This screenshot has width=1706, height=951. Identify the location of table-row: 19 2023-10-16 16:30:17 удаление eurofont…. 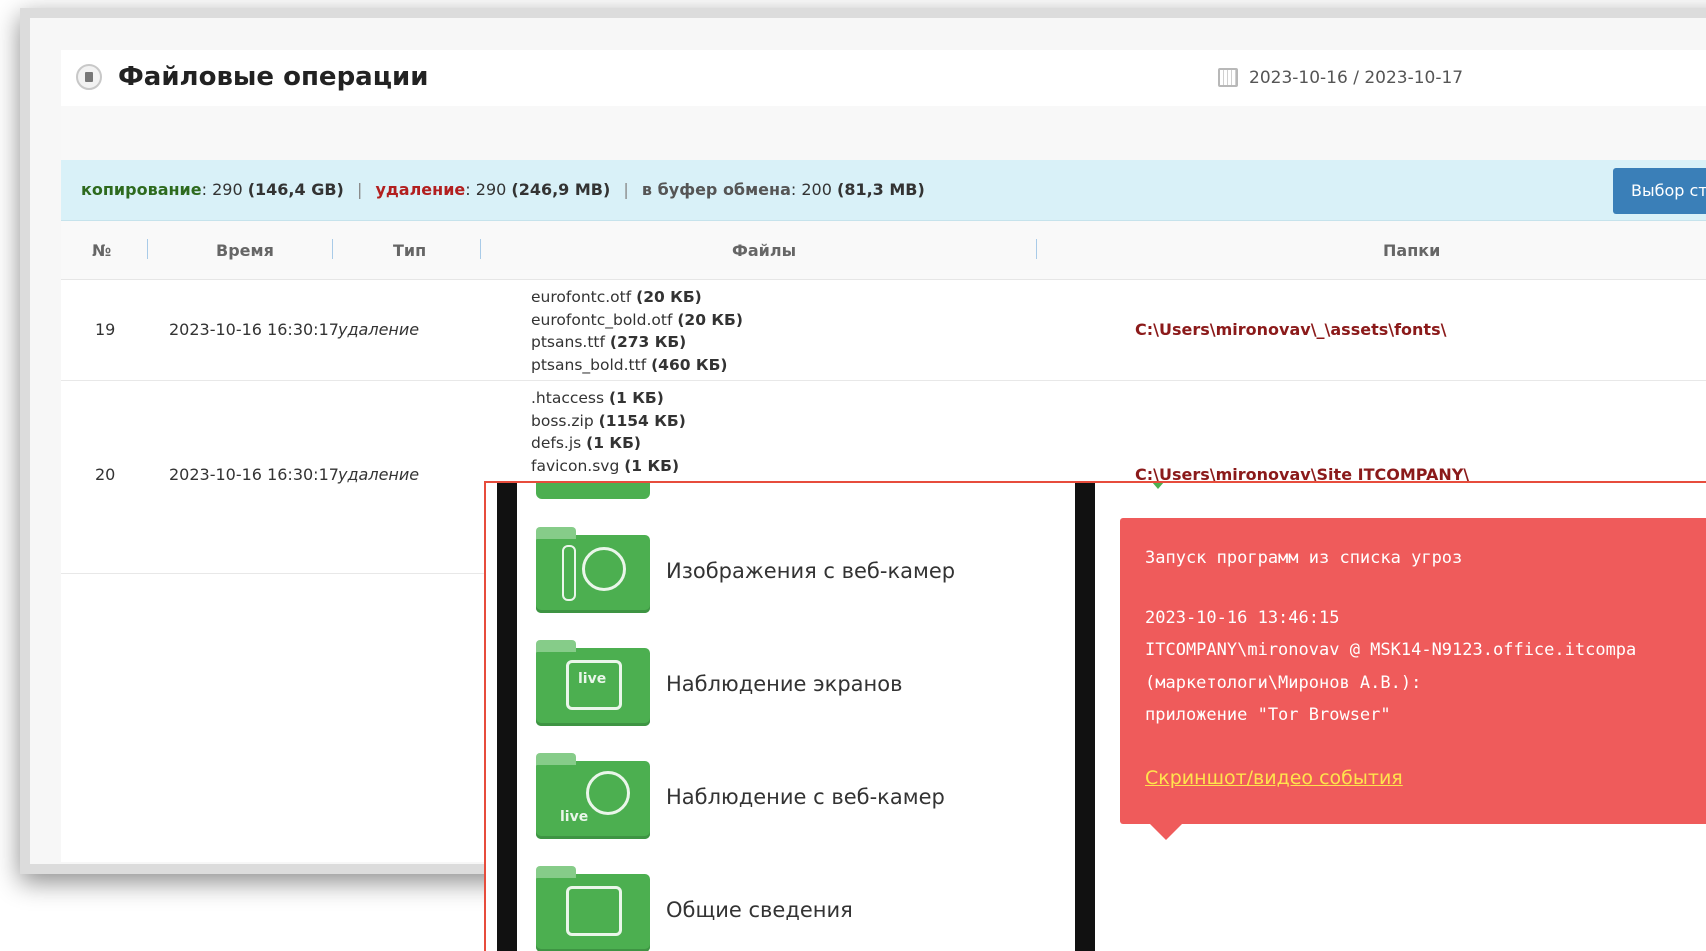
(883, 330).